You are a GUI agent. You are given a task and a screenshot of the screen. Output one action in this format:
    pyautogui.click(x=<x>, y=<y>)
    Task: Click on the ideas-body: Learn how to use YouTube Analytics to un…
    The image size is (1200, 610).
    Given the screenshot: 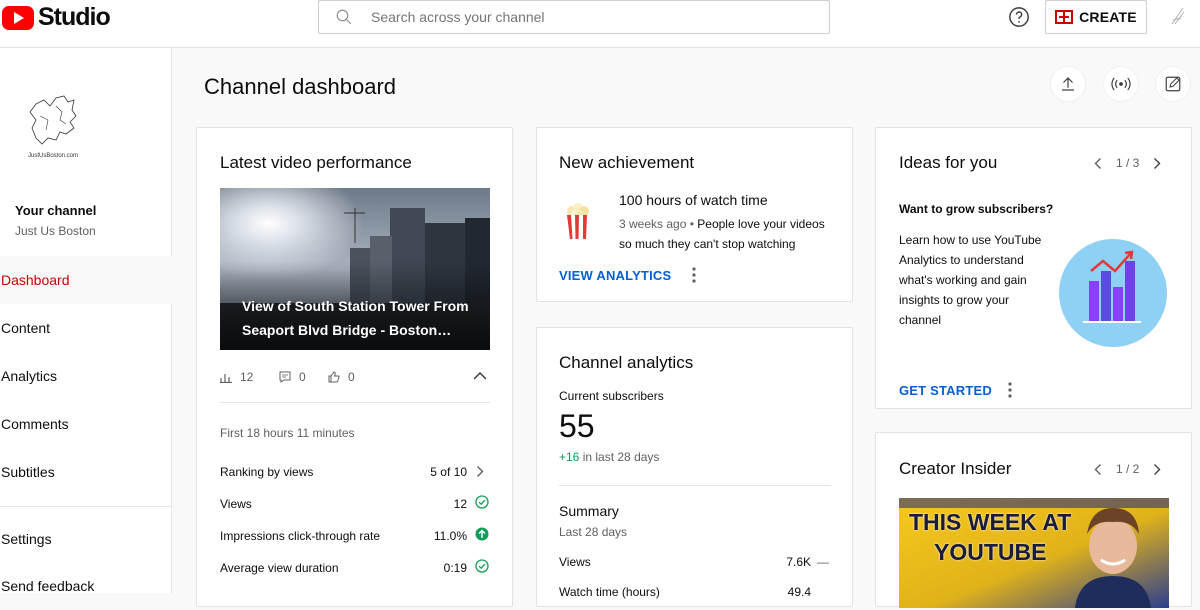 What is the action you would take?
    pyautogui.click(x=970, y=280)
    